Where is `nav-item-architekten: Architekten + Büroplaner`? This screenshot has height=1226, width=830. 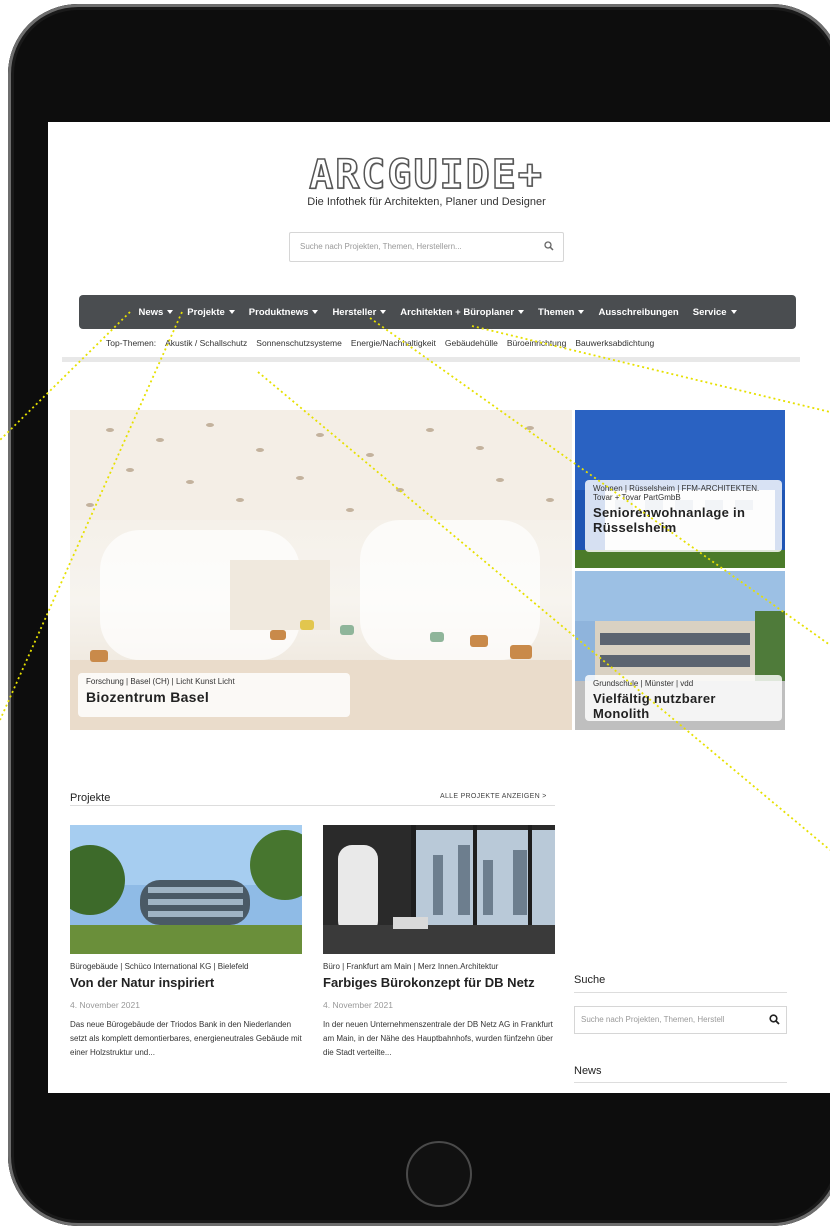 nav-item-architekten: Architekten + Büroplaner is located at coordinates (462, 312).